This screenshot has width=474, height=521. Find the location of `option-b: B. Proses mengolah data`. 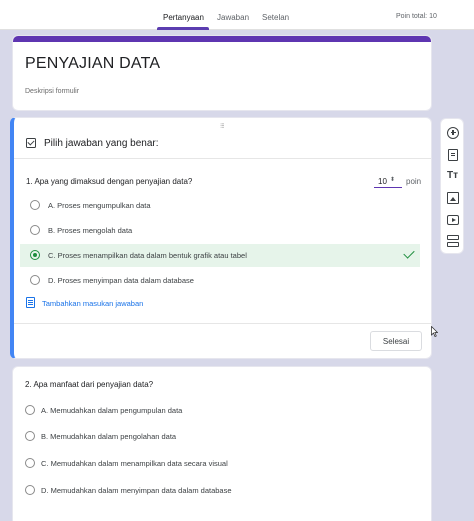

option-b: B. Proses mengolah data is located at coordinates (222, 230).